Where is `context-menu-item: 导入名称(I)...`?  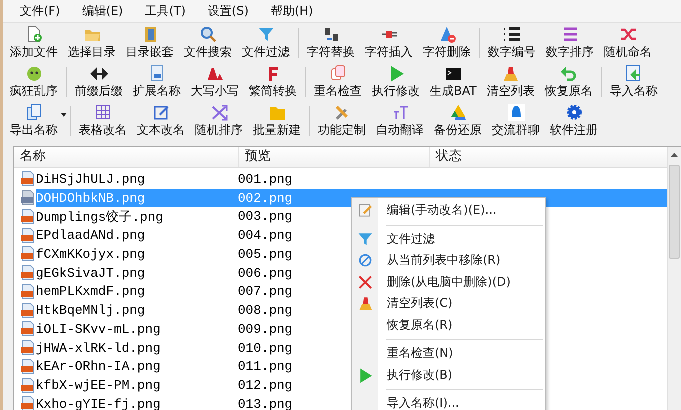 context-menu-item: 导入名称(I)... is located at coordinates (448, 401).